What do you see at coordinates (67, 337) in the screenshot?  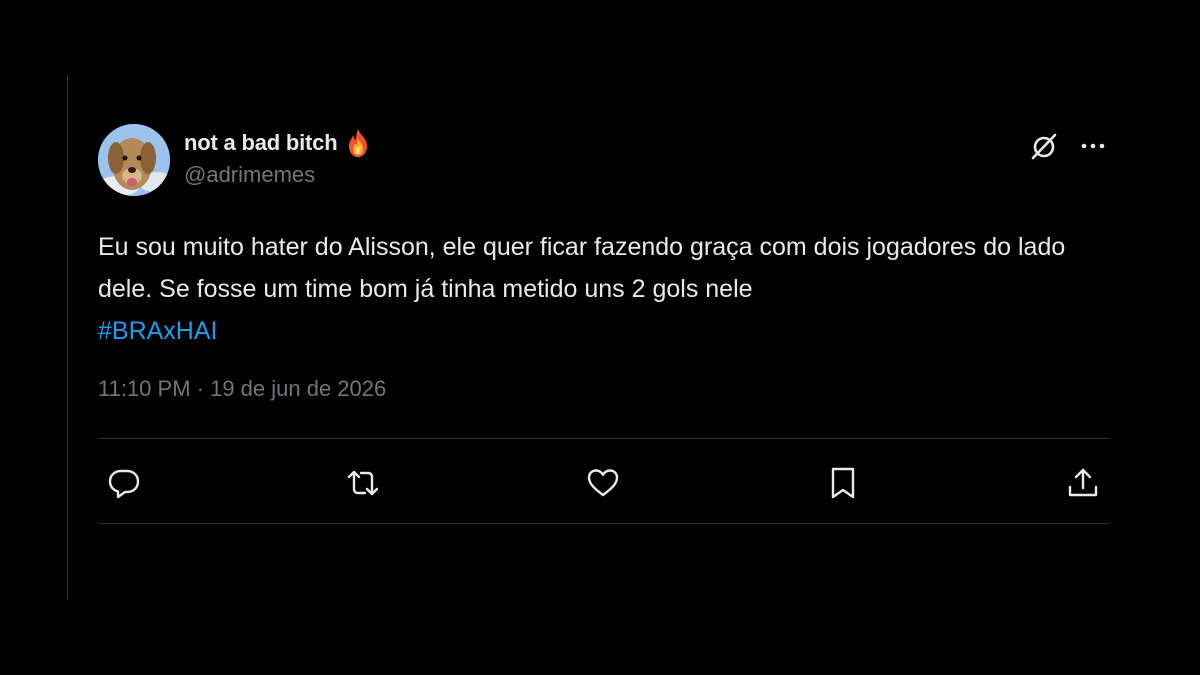 I see `thread-border` at bounding box center [67, 337].